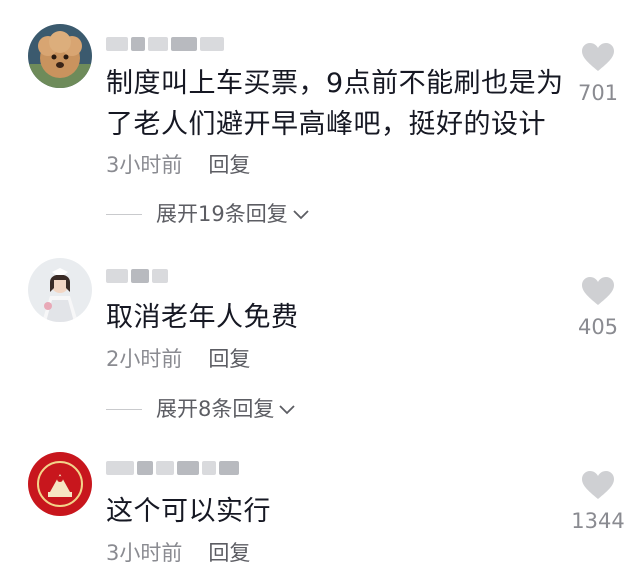 The image size is (641, 578). I want to click on expand-replies-button: 展开8条回复, so click(201, 409).